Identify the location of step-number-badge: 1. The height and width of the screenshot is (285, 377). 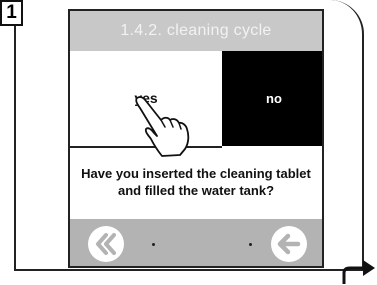
(11, 13).